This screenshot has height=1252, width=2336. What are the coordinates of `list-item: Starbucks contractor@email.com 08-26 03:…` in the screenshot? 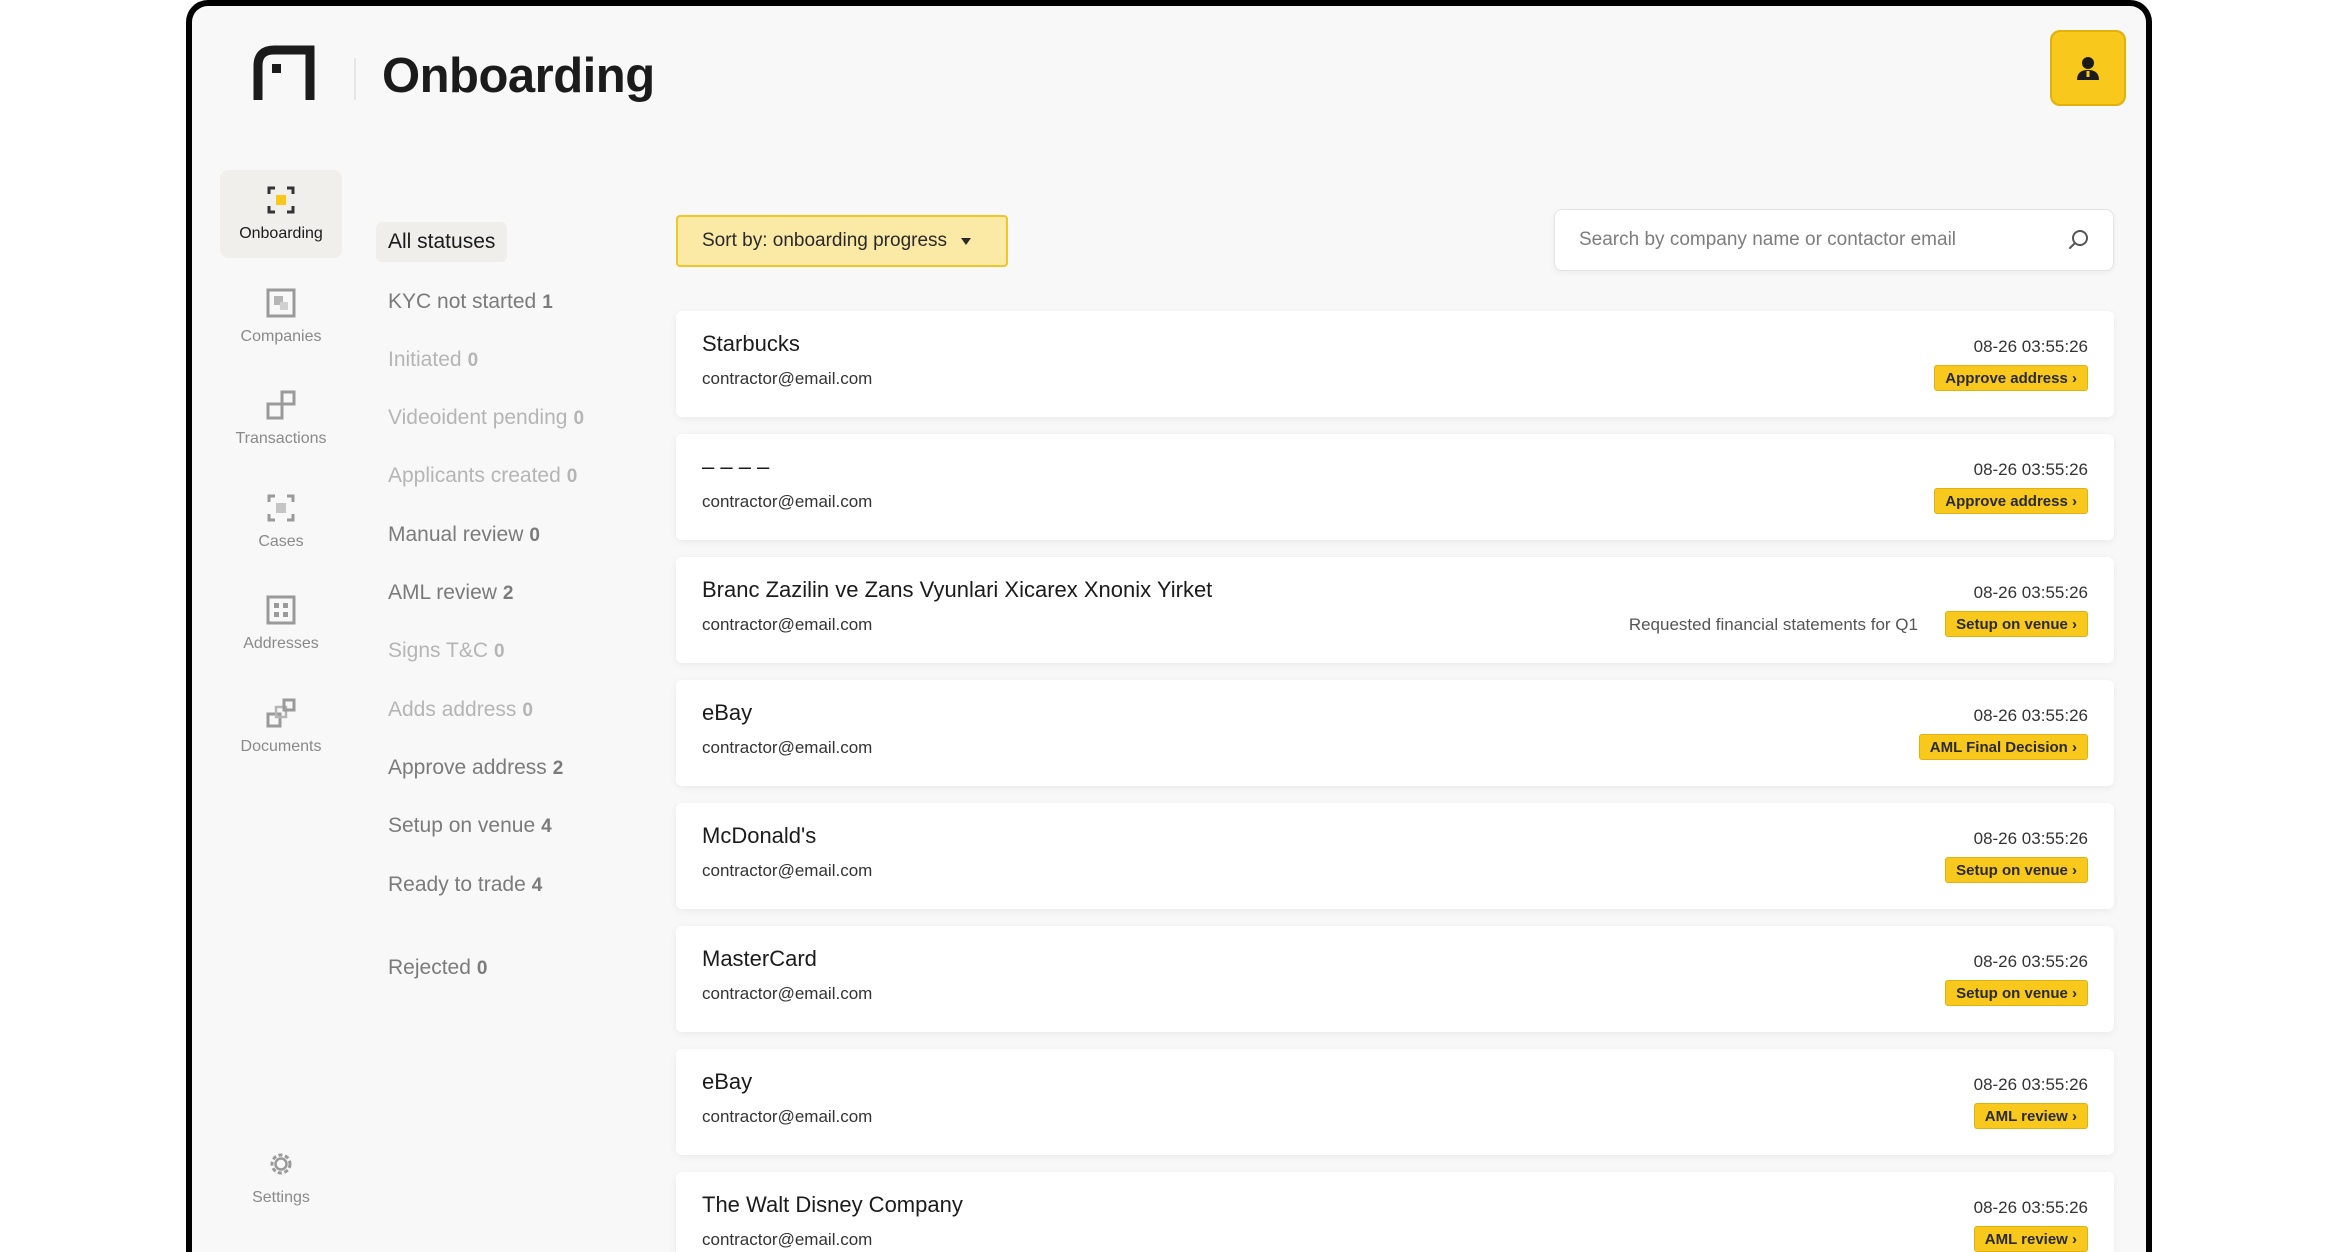 It's located at (1395, 364).